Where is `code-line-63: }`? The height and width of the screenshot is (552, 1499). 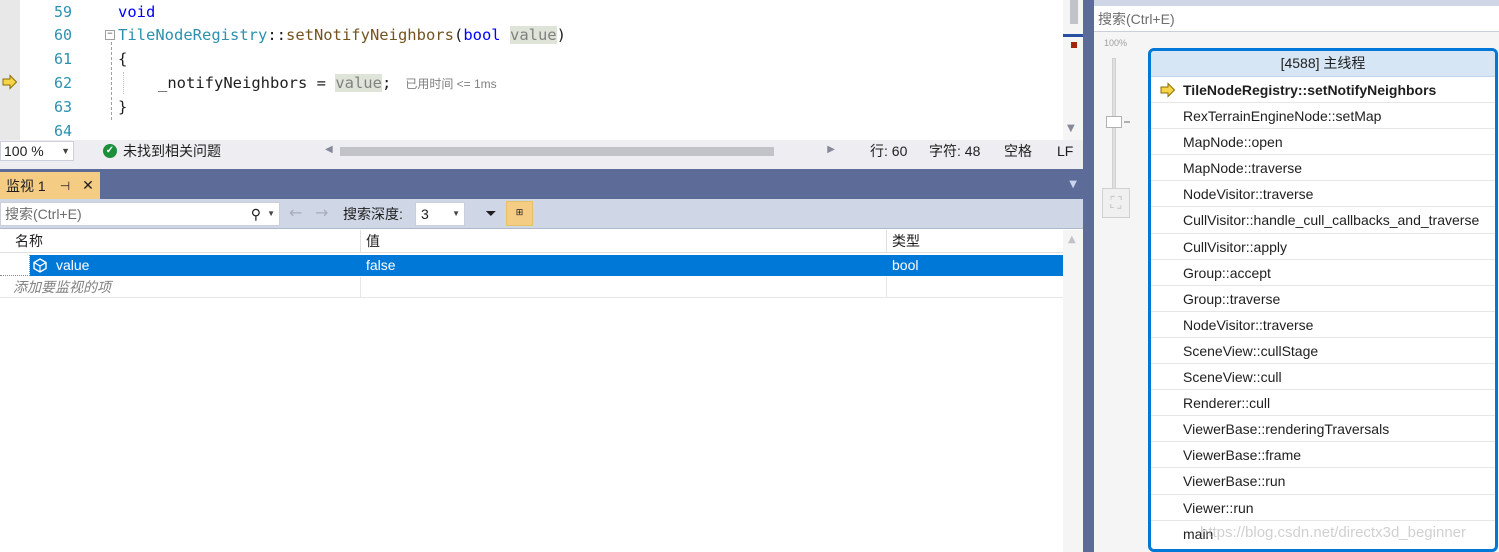 code-line-63: } is located at coordinates (122, 107).